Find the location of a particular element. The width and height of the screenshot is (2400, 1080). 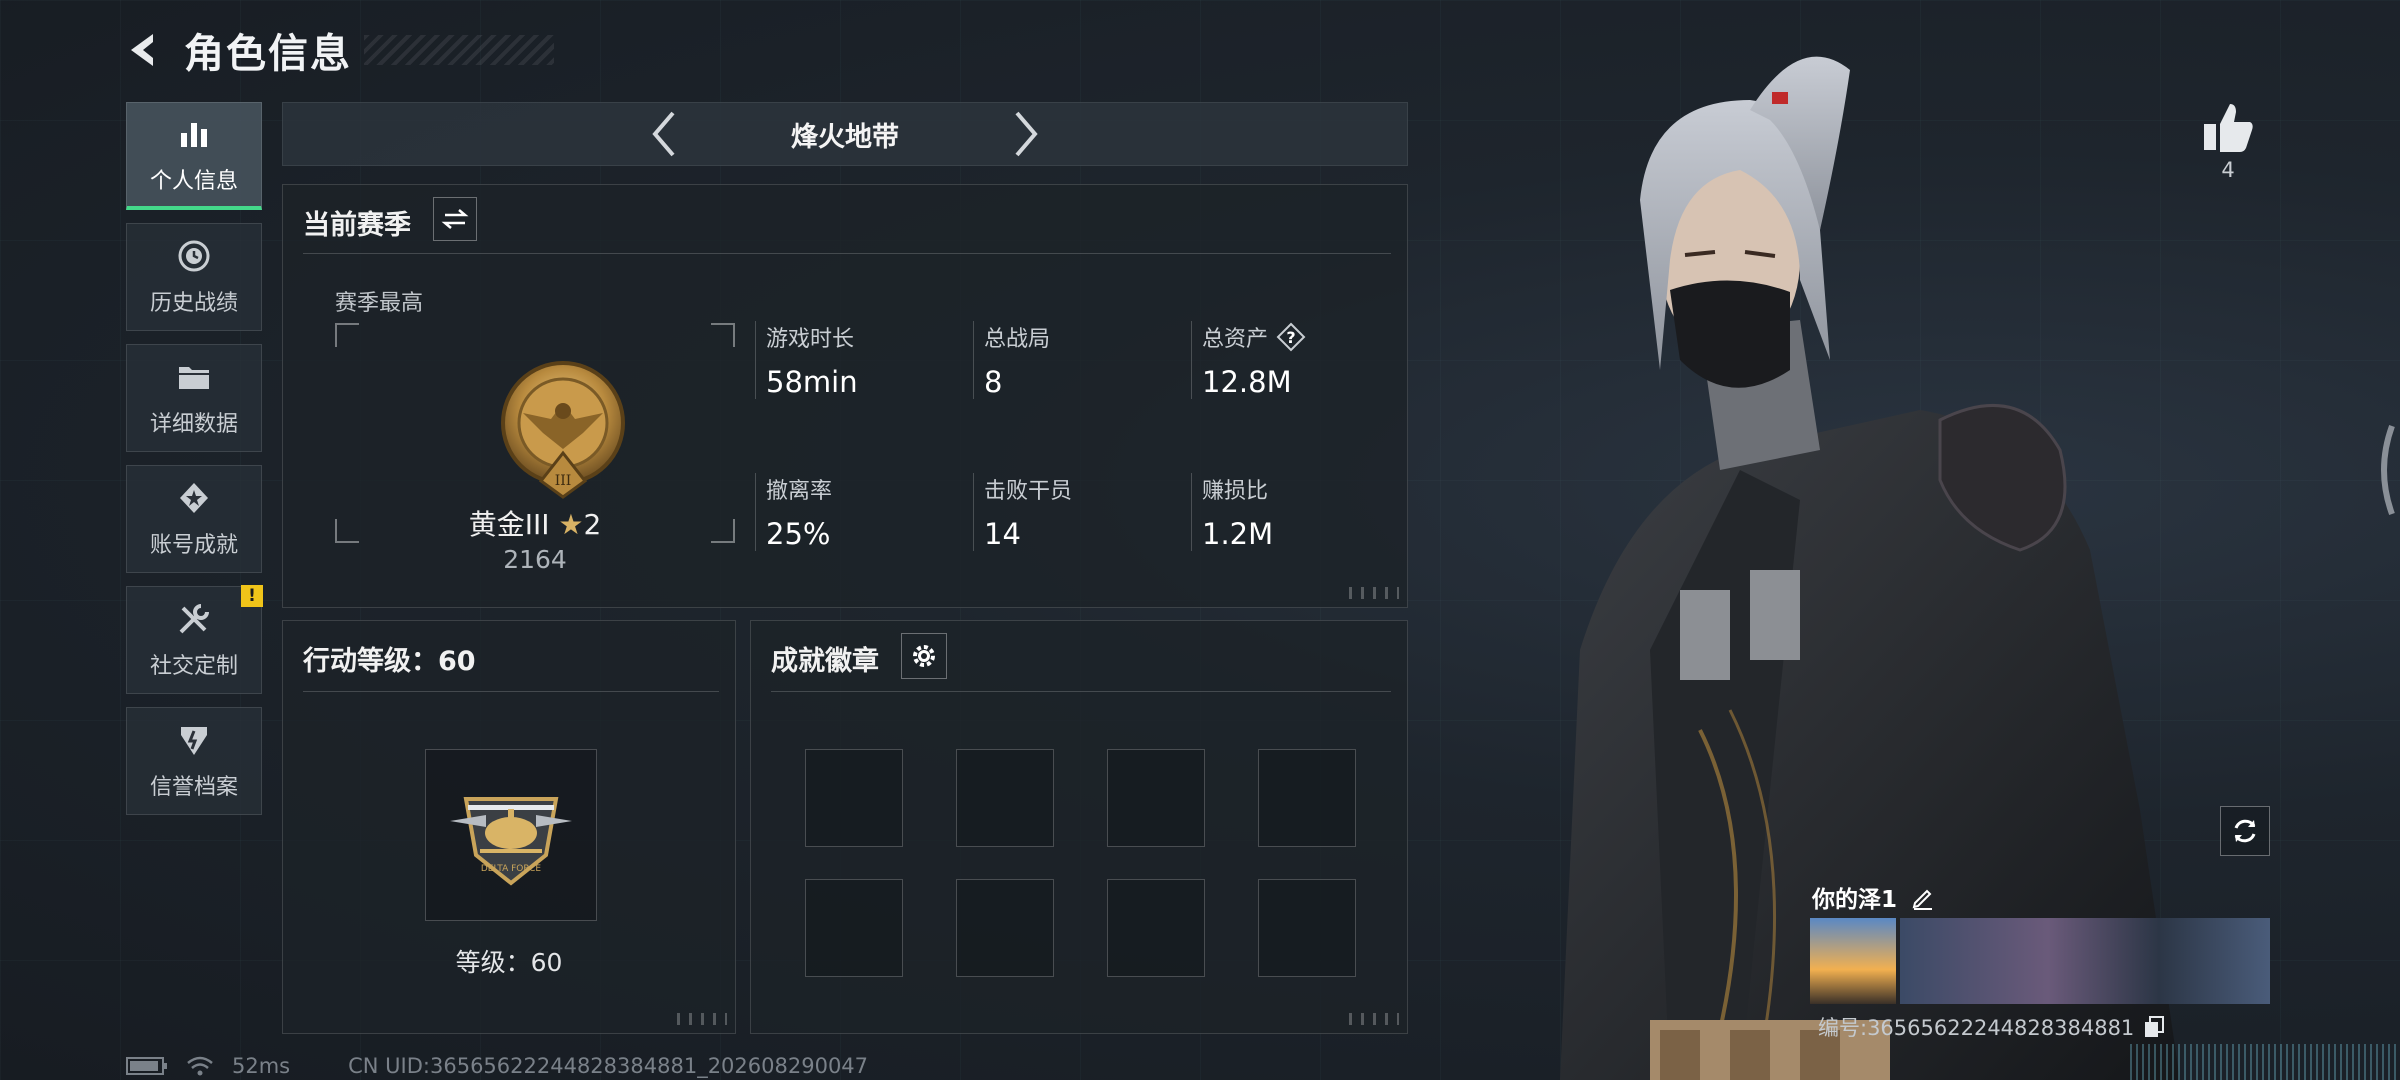

mode-prev-button is located at coordinates (665, 134).